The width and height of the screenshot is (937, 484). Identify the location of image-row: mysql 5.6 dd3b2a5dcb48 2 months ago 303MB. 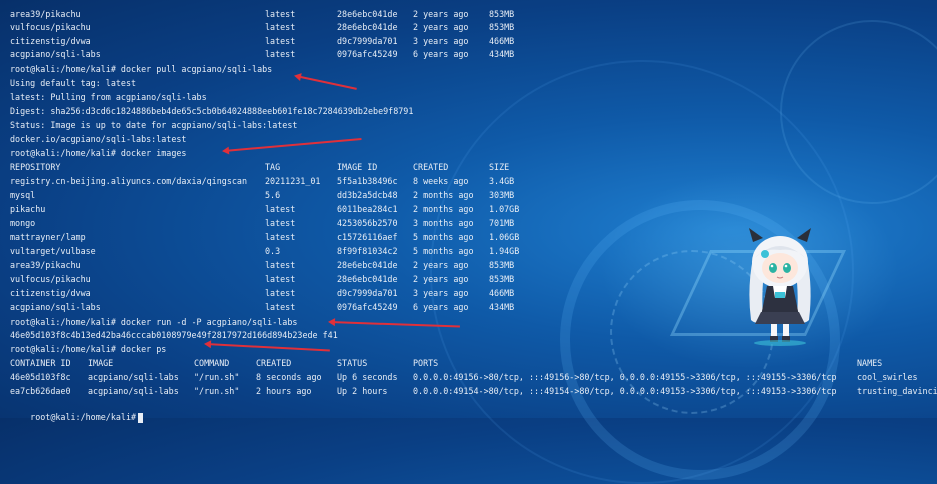
(262, 195).